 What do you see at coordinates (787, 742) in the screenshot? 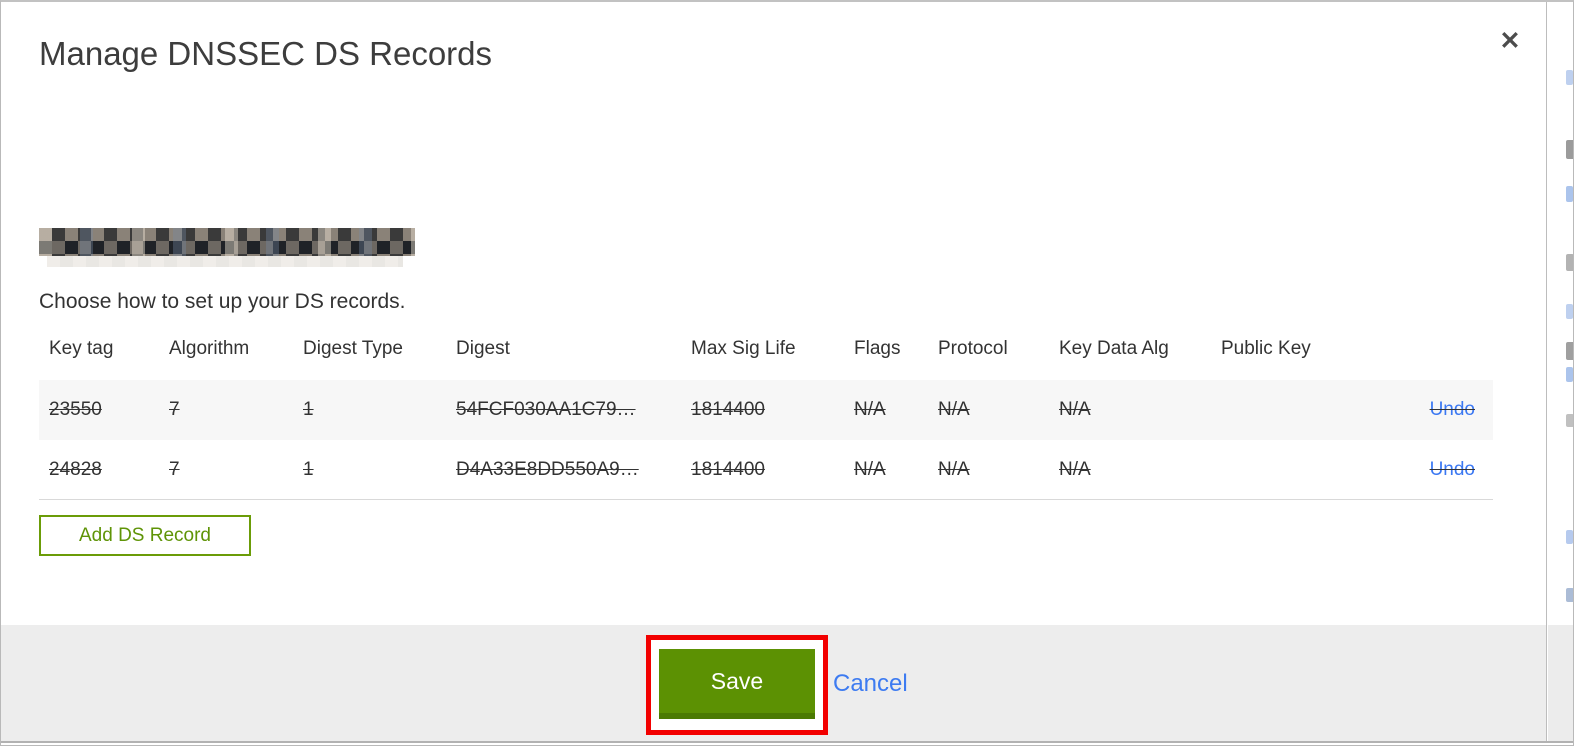
I see `modal-bottom-border` at bounding box center [787, 742].